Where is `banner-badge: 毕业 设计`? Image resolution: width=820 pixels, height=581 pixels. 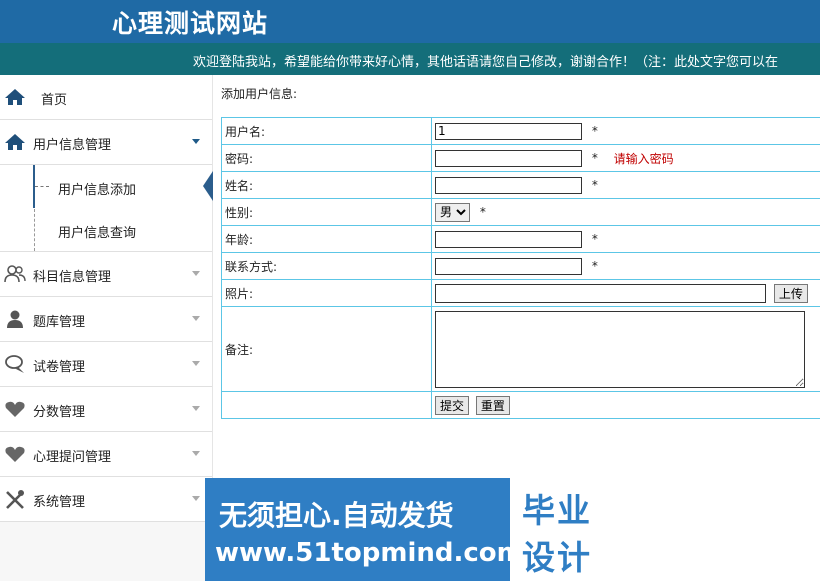 banner-badge: 毕业 设计 is located at coordinates (562, 529).